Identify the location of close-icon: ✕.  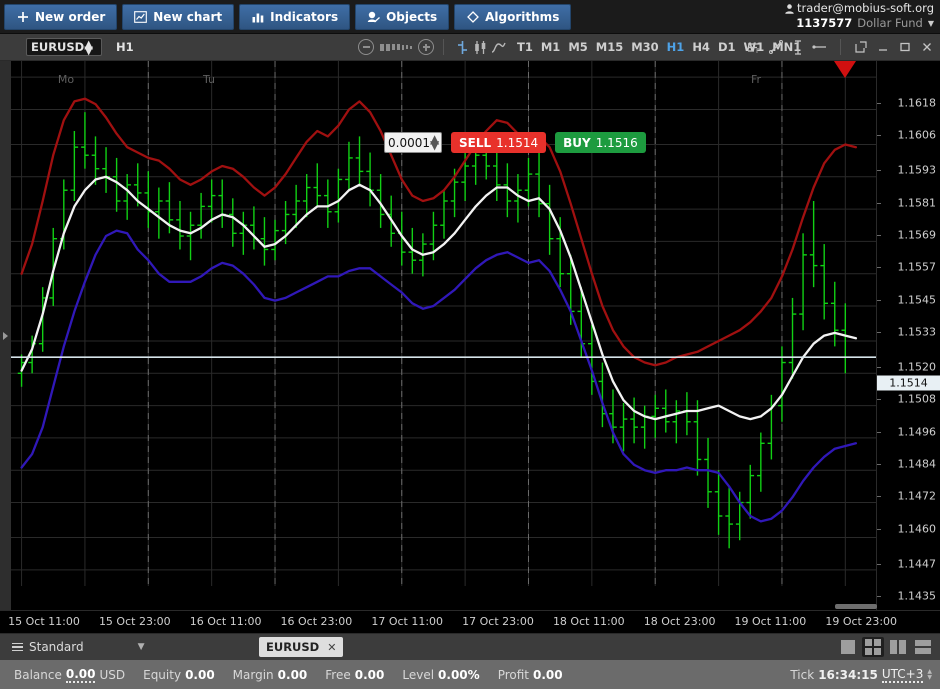
(331, 647).